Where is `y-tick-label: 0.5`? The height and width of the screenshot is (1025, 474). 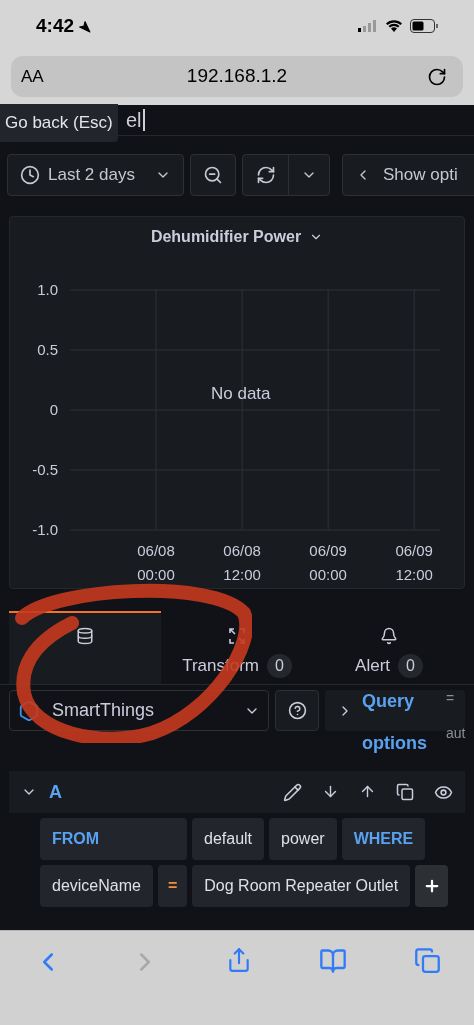 y-tick-label: 0.5 is located at coordinates (47, 350).